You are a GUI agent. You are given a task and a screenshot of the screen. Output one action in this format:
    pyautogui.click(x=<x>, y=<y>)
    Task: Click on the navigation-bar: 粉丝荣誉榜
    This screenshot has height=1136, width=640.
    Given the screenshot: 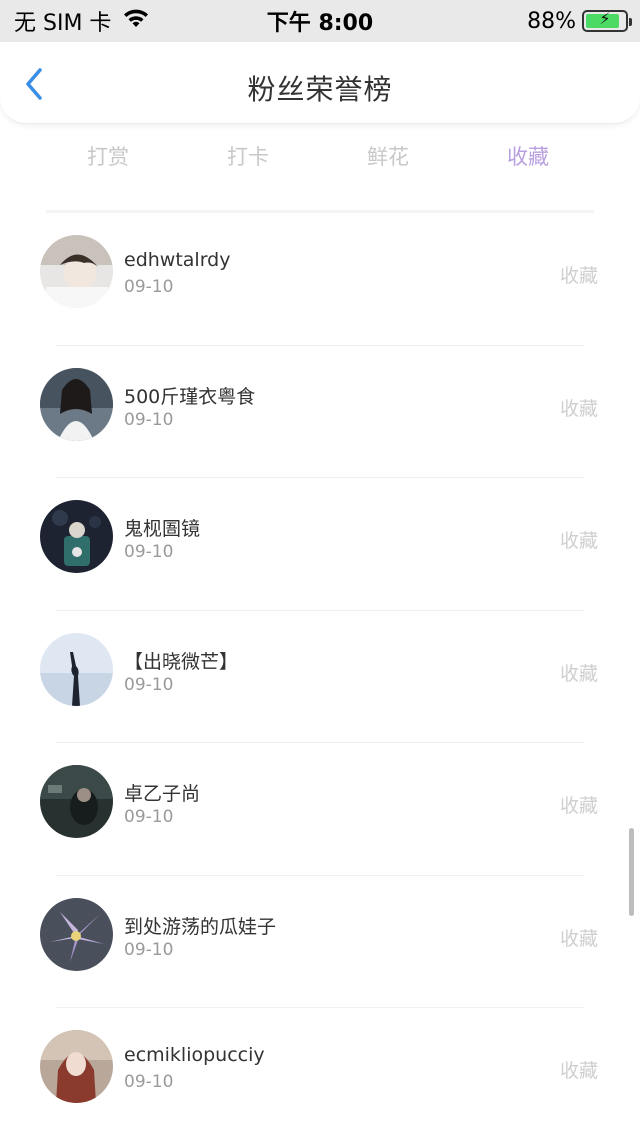 What is the action you would take?
    pyautogui.click(x=320, y=83)
    